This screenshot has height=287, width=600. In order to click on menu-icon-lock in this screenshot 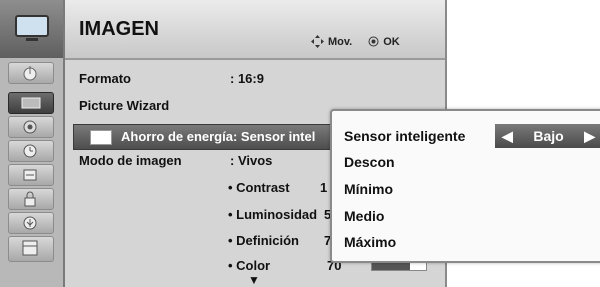, I will do `click(31, 199)`.